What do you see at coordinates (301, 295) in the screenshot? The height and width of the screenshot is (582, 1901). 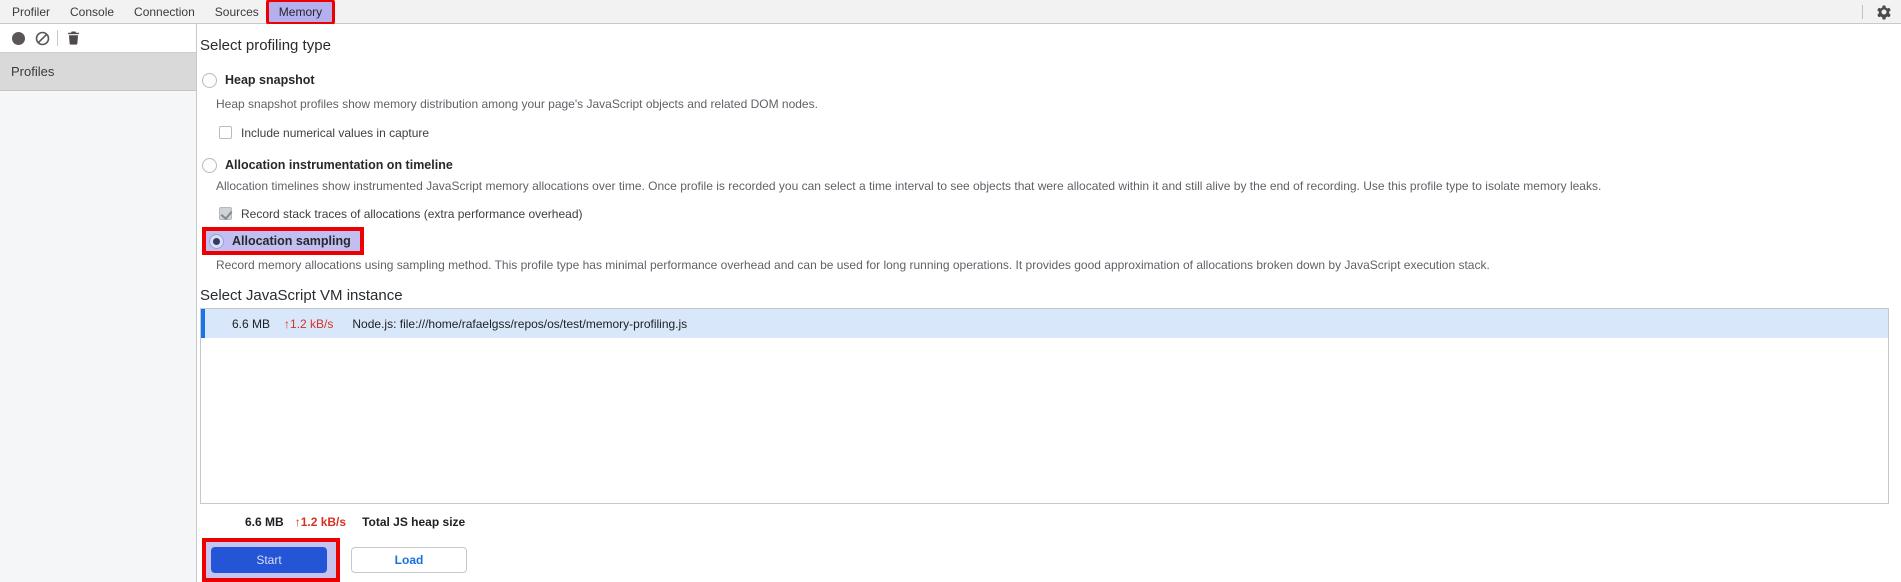 I see `vm-instance-heading: Select JavaScript VM instance` at bounding box center [301, 295].